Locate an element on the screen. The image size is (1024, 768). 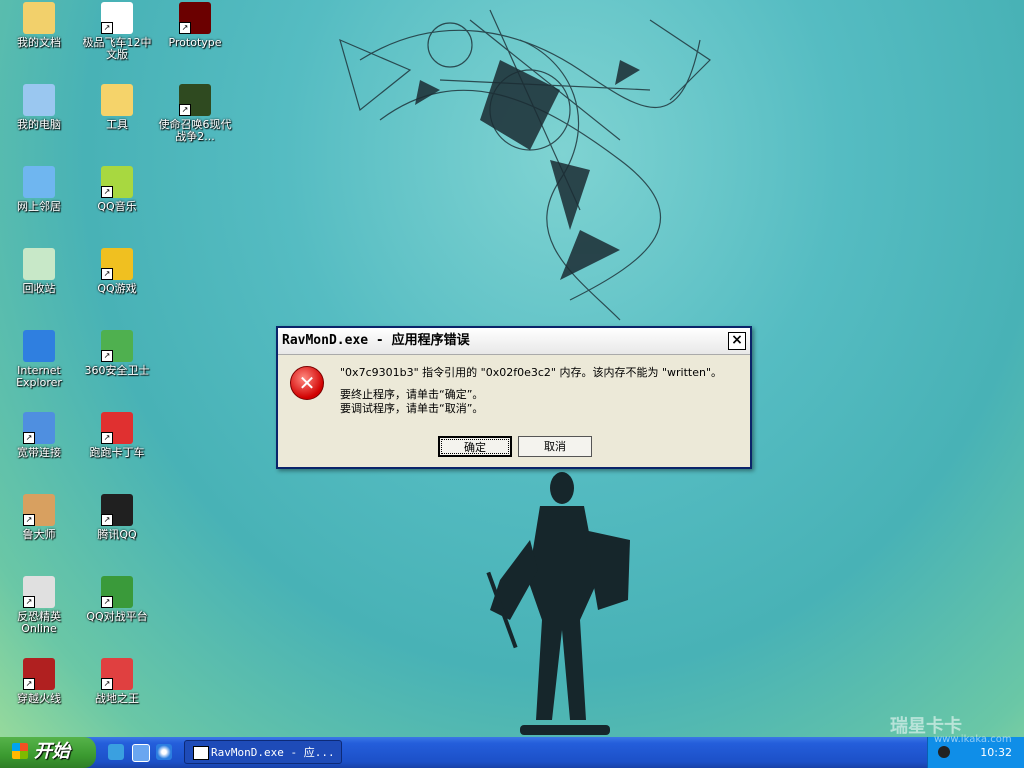
window-icon is located at coordinates (201, 753).